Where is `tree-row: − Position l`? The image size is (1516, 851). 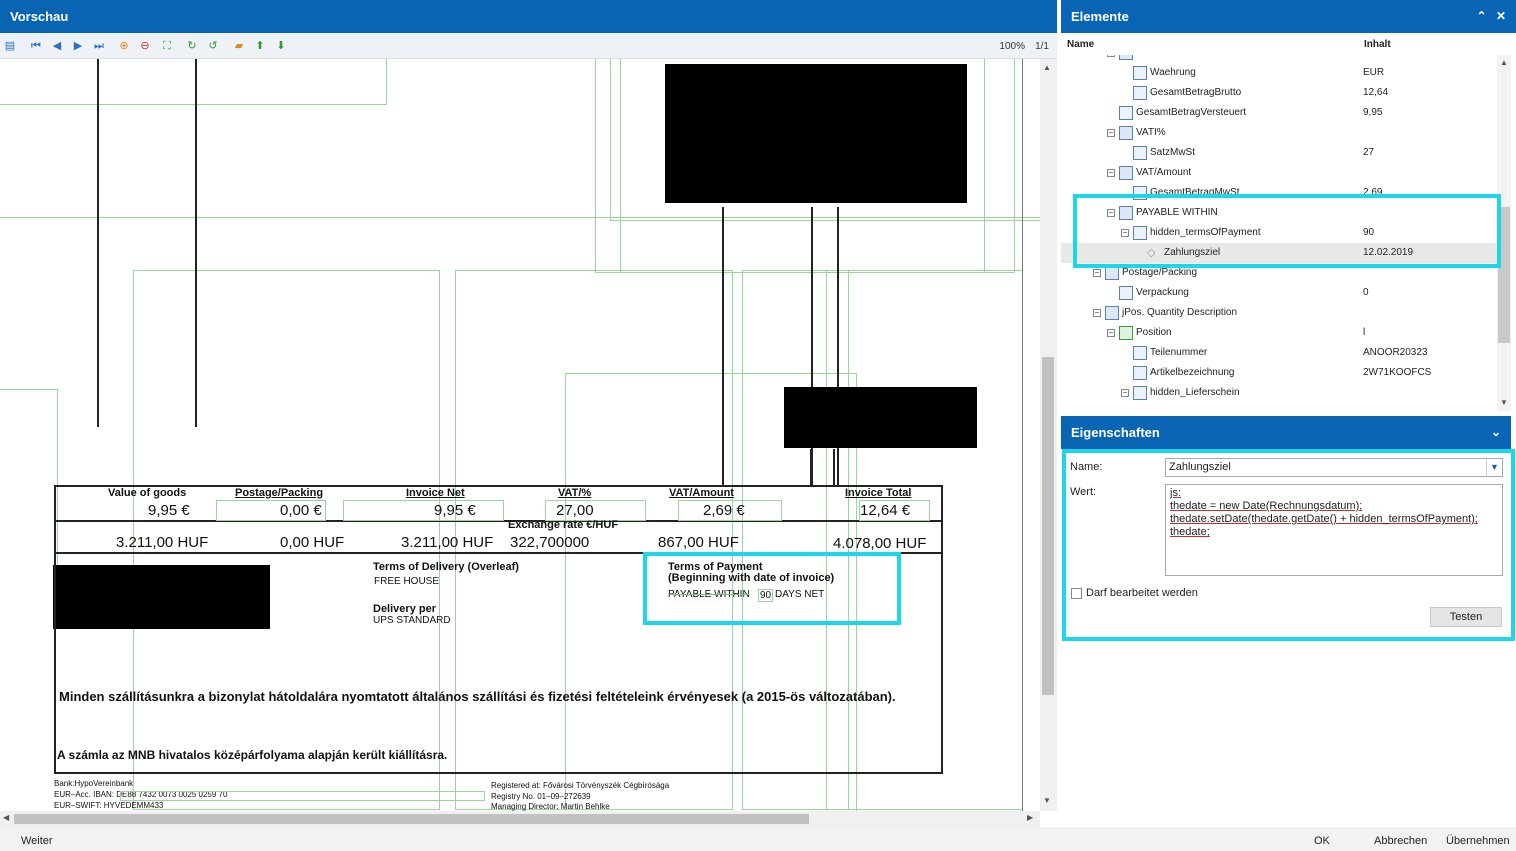
tree-row: − Position l is located at coordinates (1279, 333).